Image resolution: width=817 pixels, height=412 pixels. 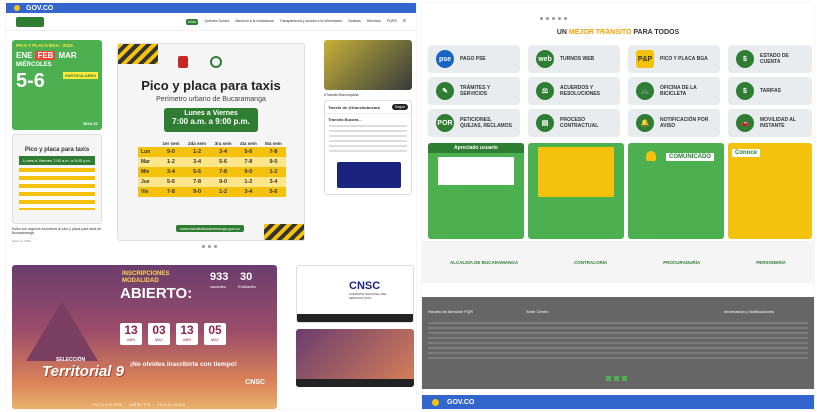 I want to click on promo-comunicado: COMUNICADO, so click(x=676, y=191).